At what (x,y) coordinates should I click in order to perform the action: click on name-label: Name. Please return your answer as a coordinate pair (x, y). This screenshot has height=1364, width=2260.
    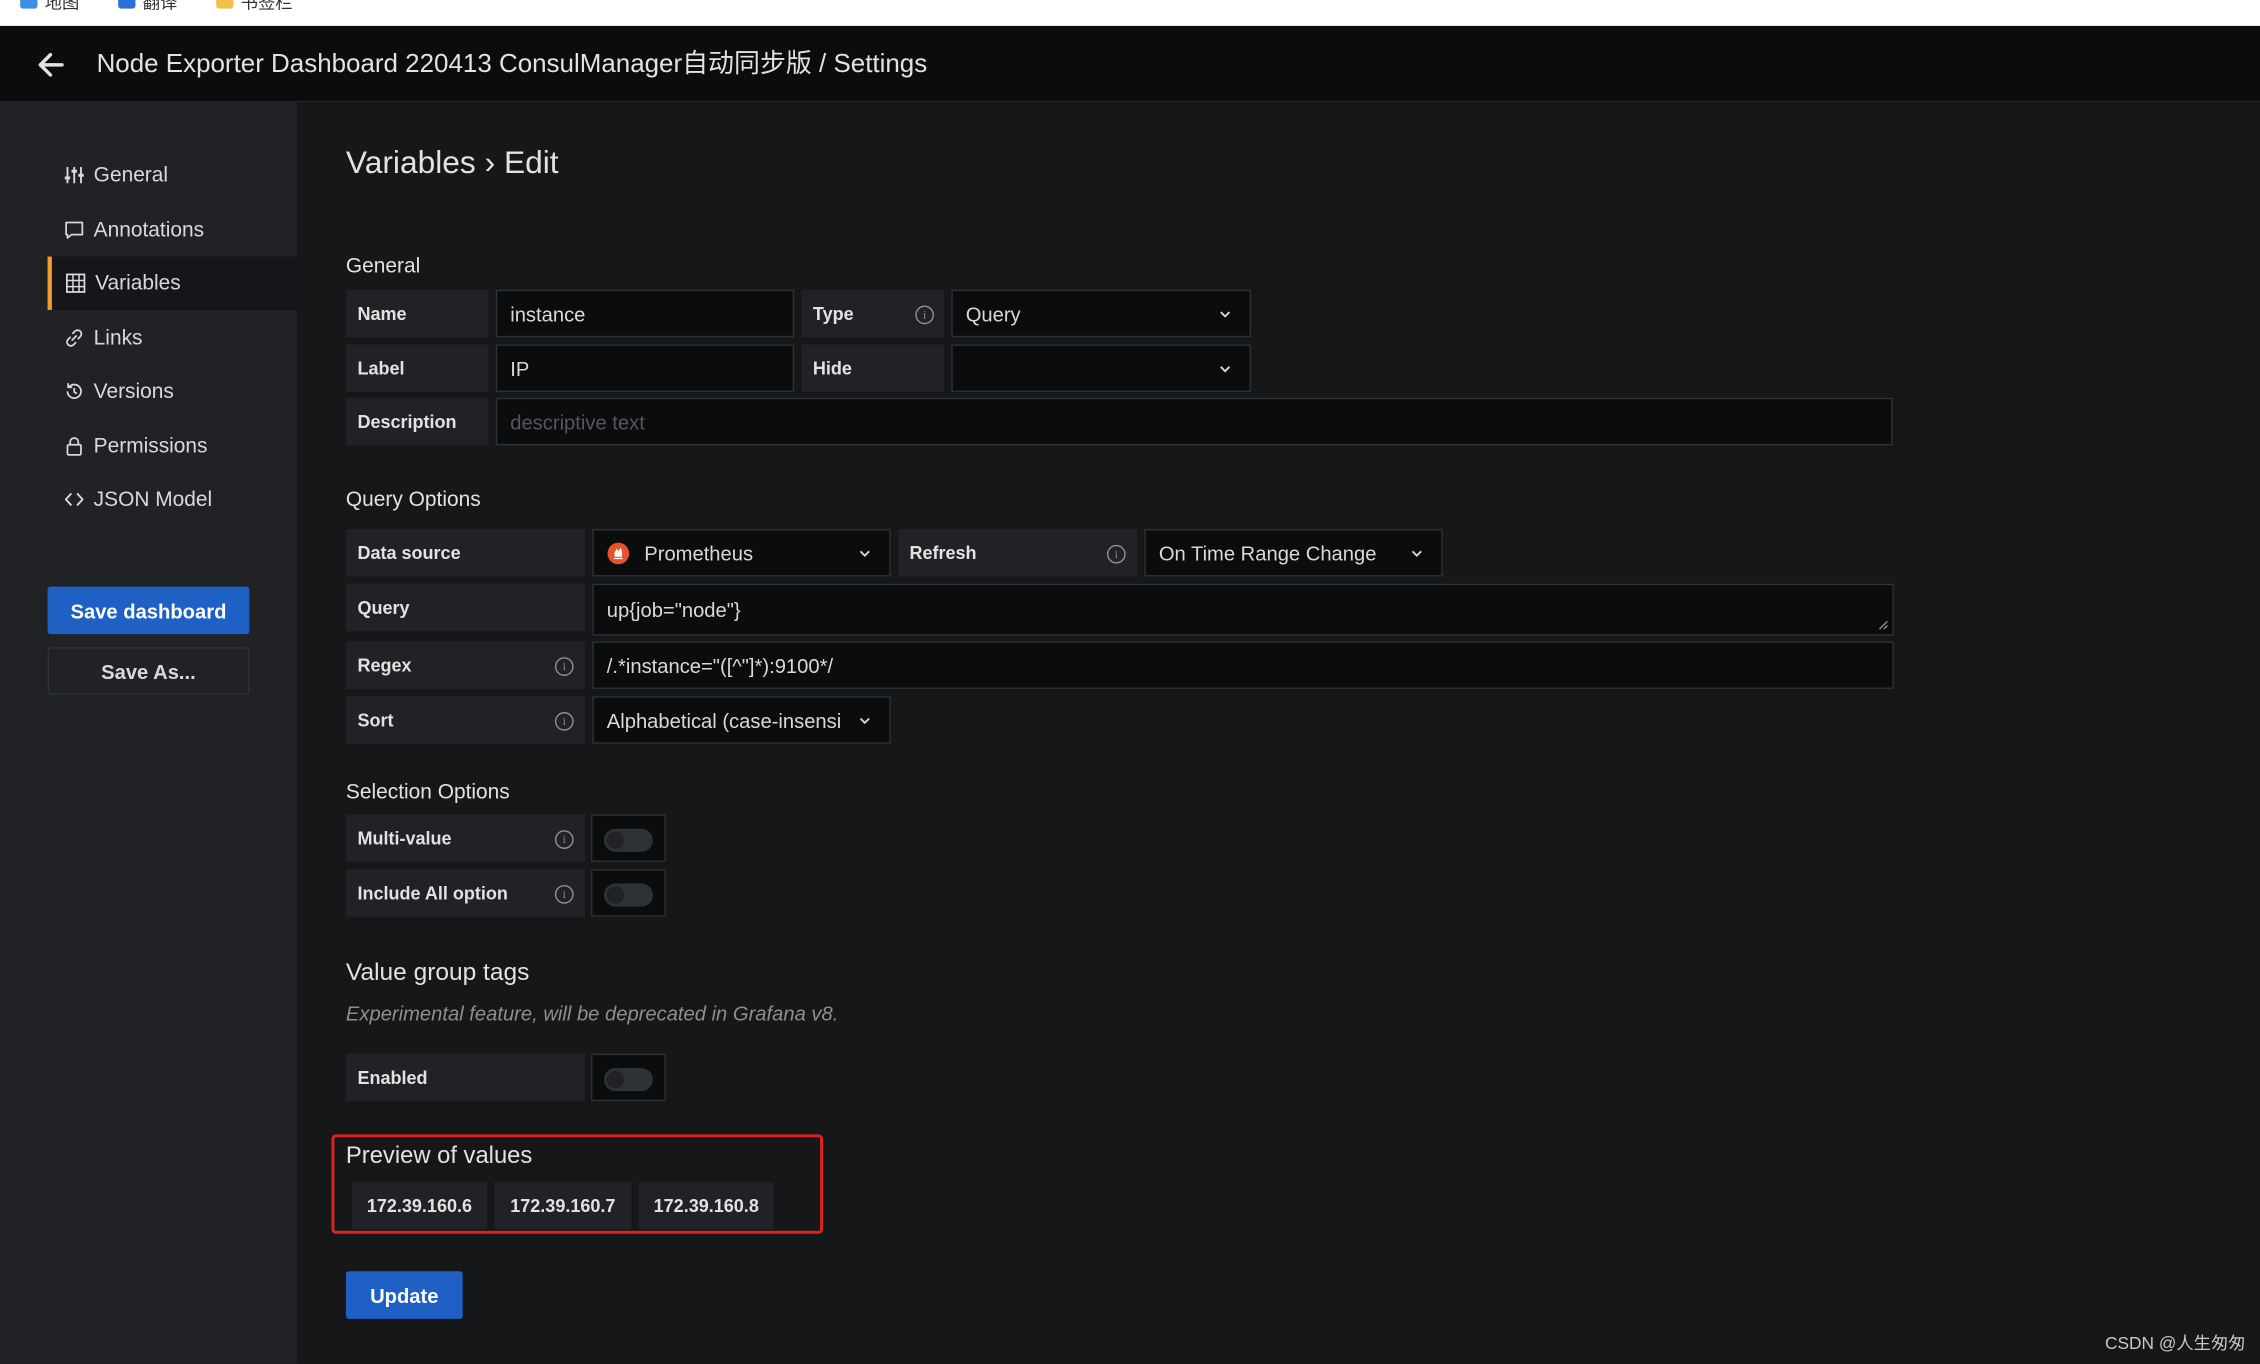
    Looking at the image, I should click on (417, 313).